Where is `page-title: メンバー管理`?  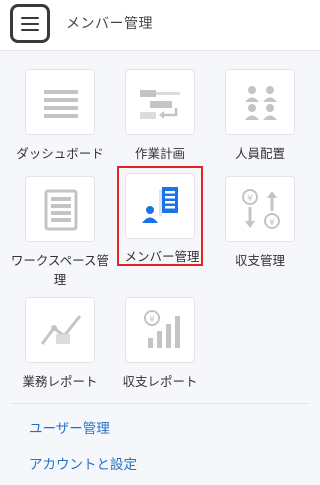 page-title: メンバー管理 is located at coordinates (109, 24).